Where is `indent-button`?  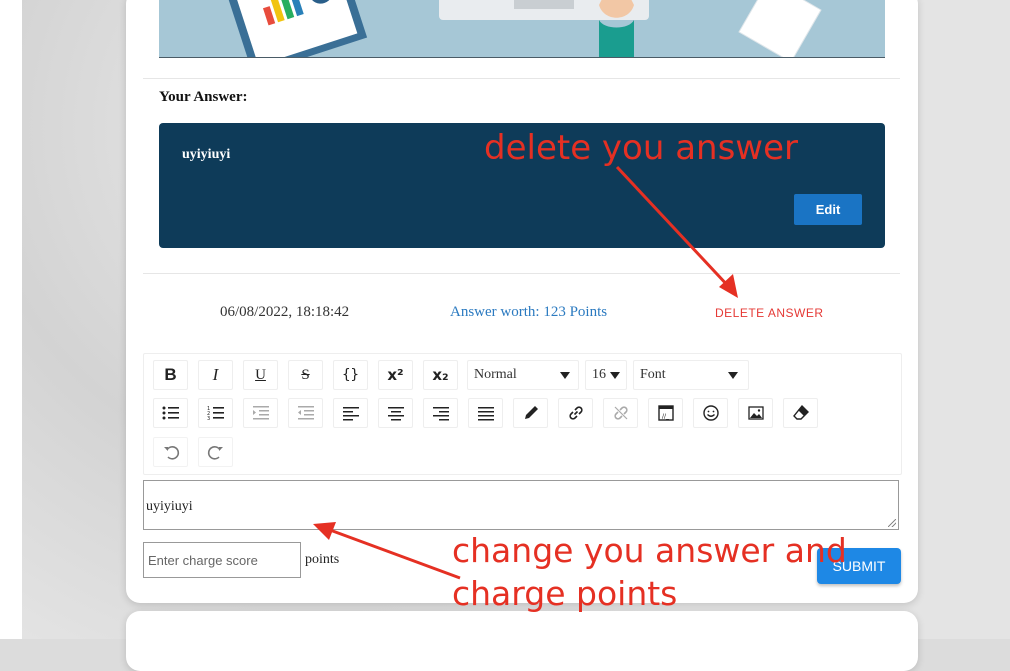 indent-button is located at coordinates (260, 413).